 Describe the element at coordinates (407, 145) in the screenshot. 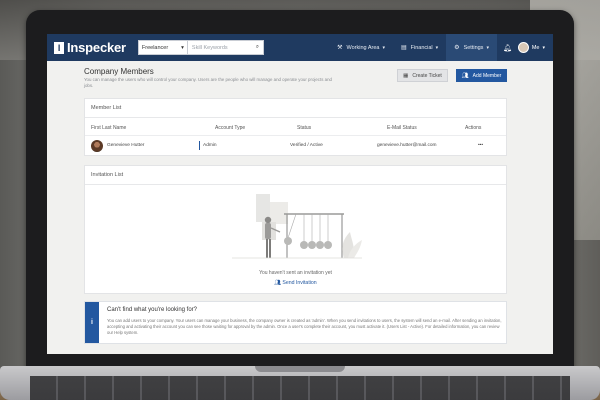

I see `member-email: genevieve.hutter@mail.com` at that location.